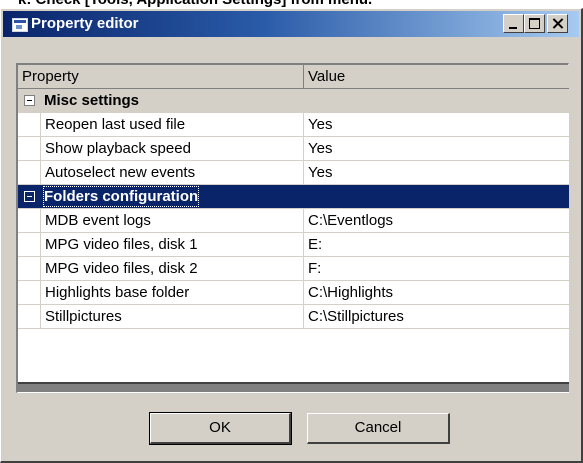  I want to click on property-value: C:\Eventlogs, so click(436, 220).